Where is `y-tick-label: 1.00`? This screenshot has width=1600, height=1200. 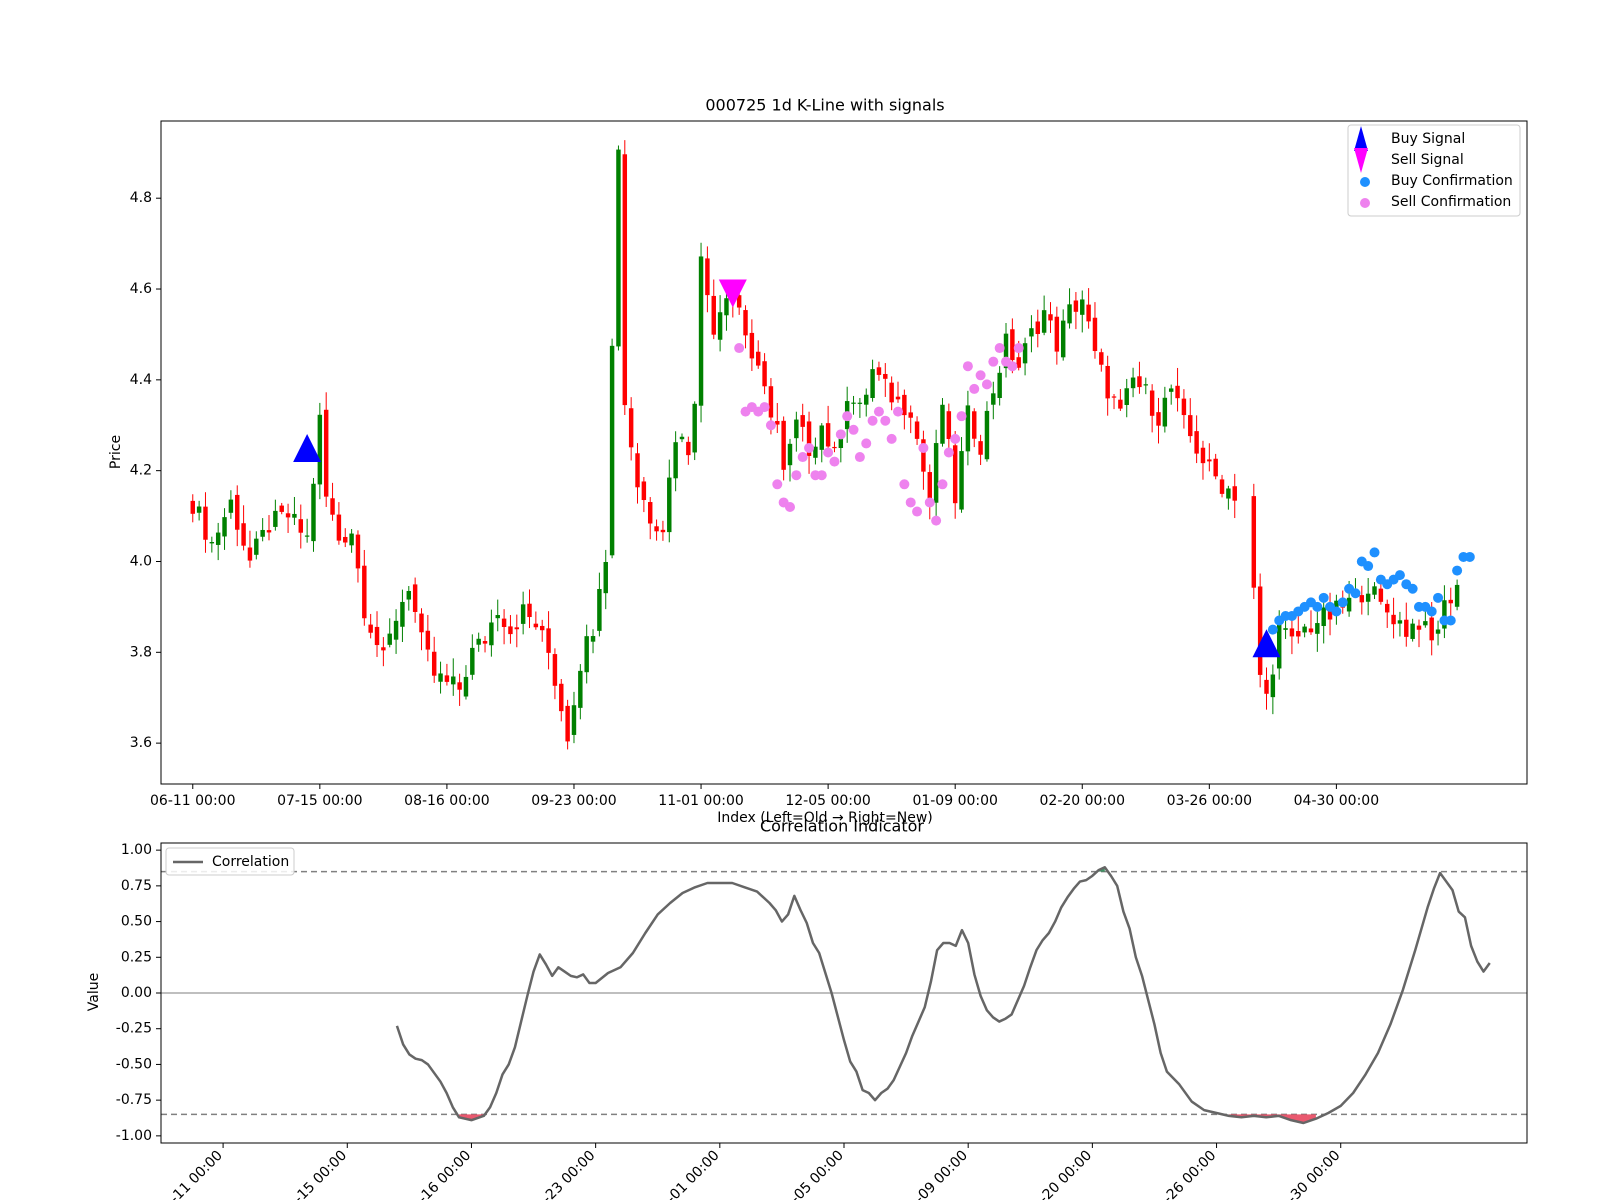
y-tick-label: 1.00 is located at coordinates (136, 850).